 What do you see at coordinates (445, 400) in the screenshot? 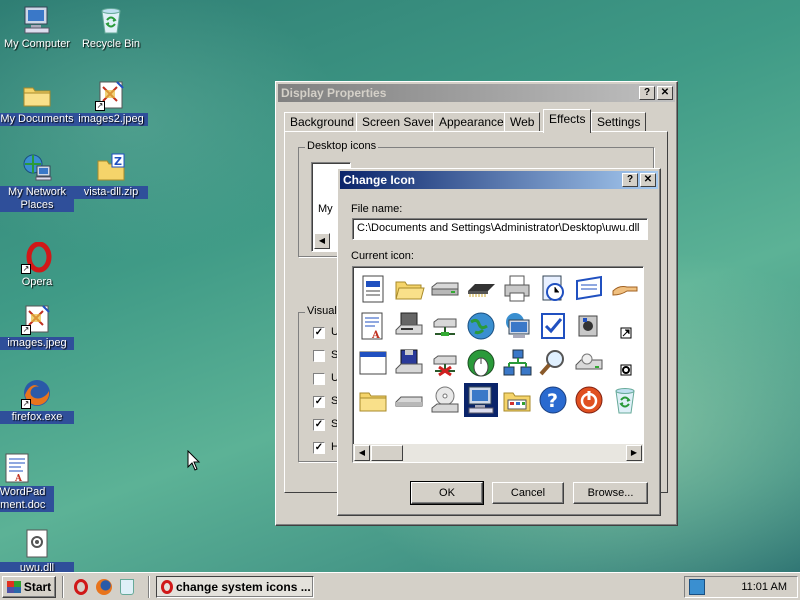
I see `cd-drive-icon` at bounding box center [445, 400].